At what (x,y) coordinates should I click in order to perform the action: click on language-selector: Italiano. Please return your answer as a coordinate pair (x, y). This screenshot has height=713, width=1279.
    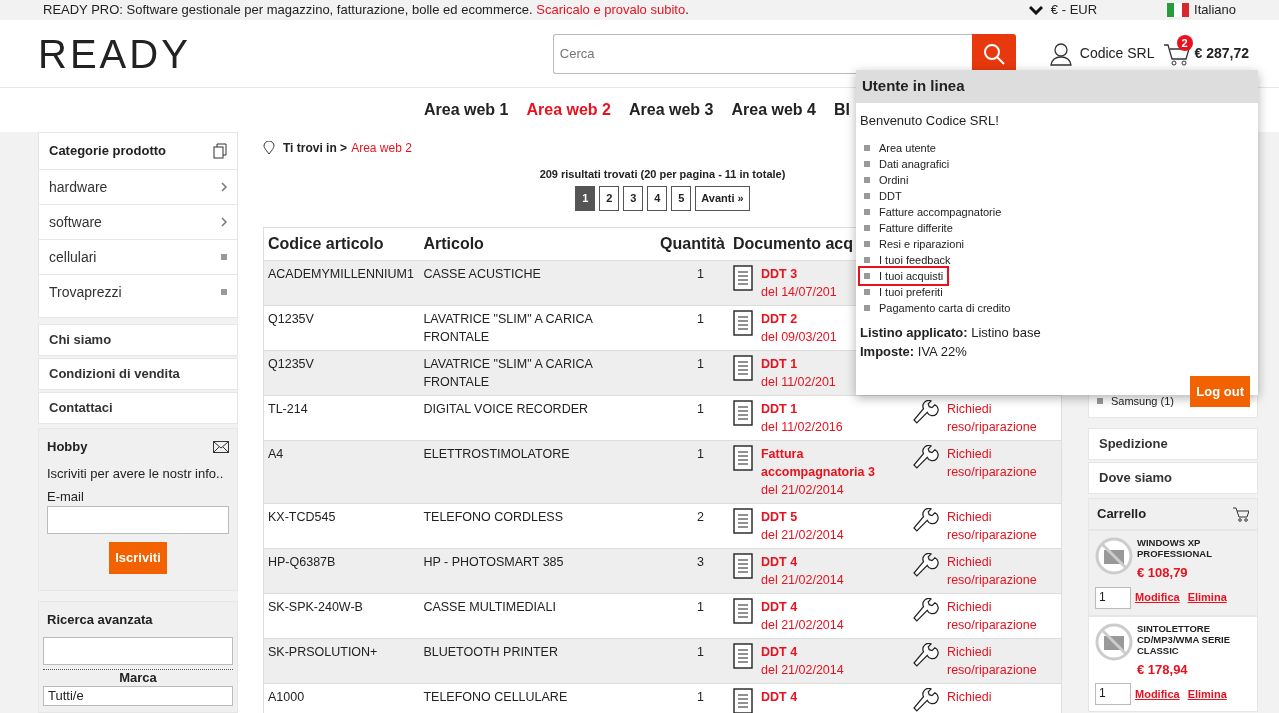
    Looking at the image, I should click on (1215, 10).